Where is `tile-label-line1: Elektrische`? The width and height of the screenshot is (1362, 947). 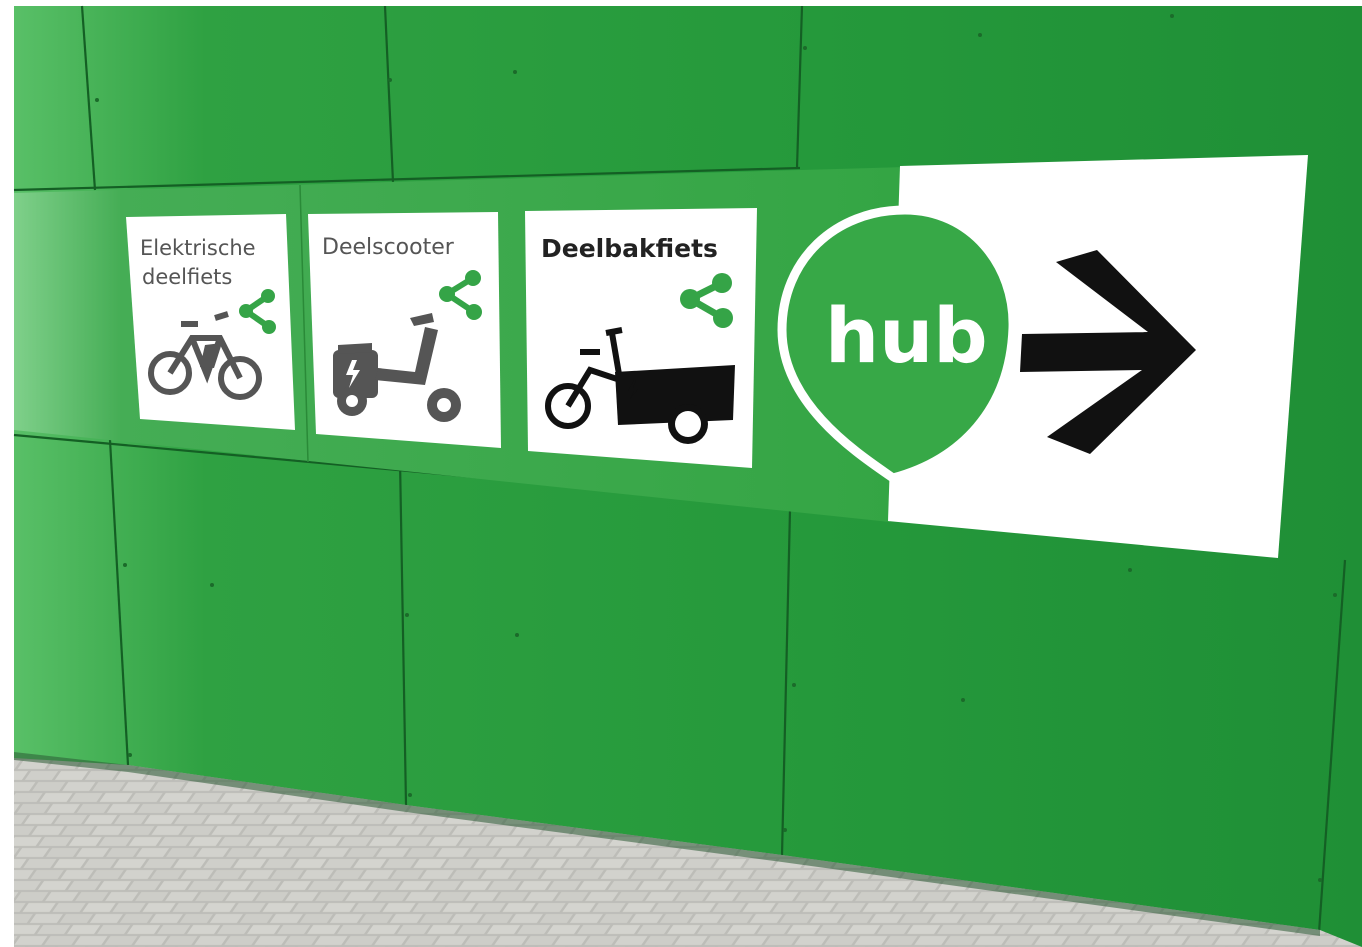
tile-label-line1: Elektrische is located at coordinates (198, 248).